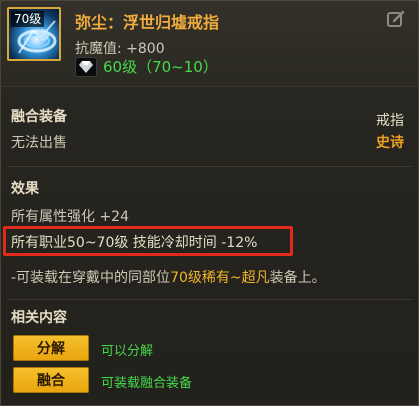 The image size is (419, 406). What do you see at coordinates (390, 121) in the screenshot?
I see `equipment-slot: 戒指` at bounding box center [390, 121].